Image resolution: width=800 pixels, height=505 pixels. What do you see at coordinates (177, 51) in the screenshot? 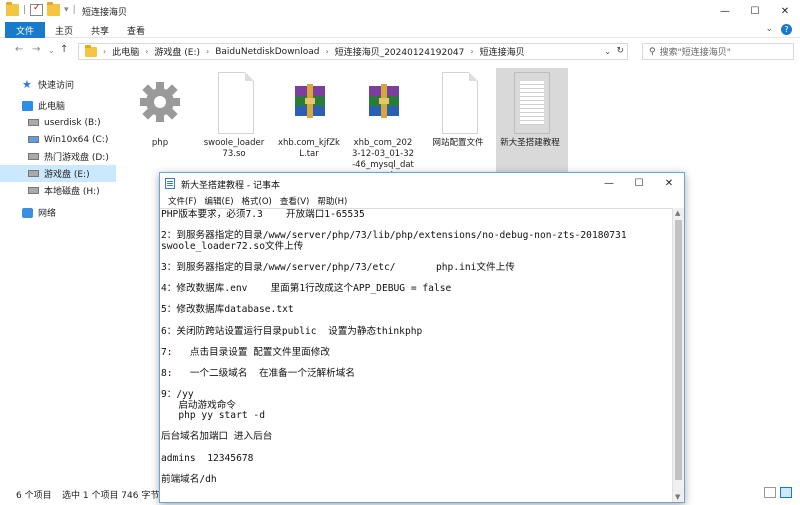
I see `breadcrumb-drive: 游戏盘 (E:)` at bounding box center [177, 51].